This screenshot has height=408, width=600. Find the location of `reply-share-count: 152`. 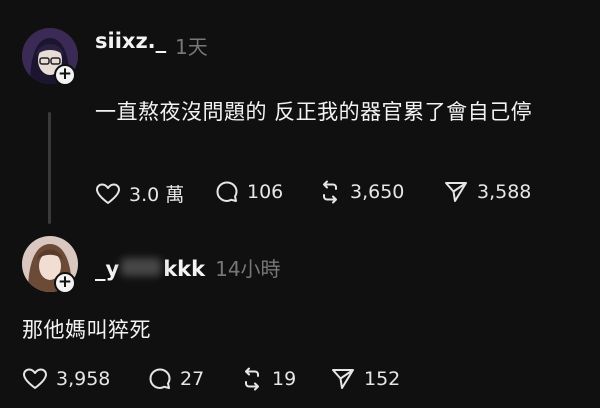

reply-share-count: 152 is located at coordinates (382, 379).